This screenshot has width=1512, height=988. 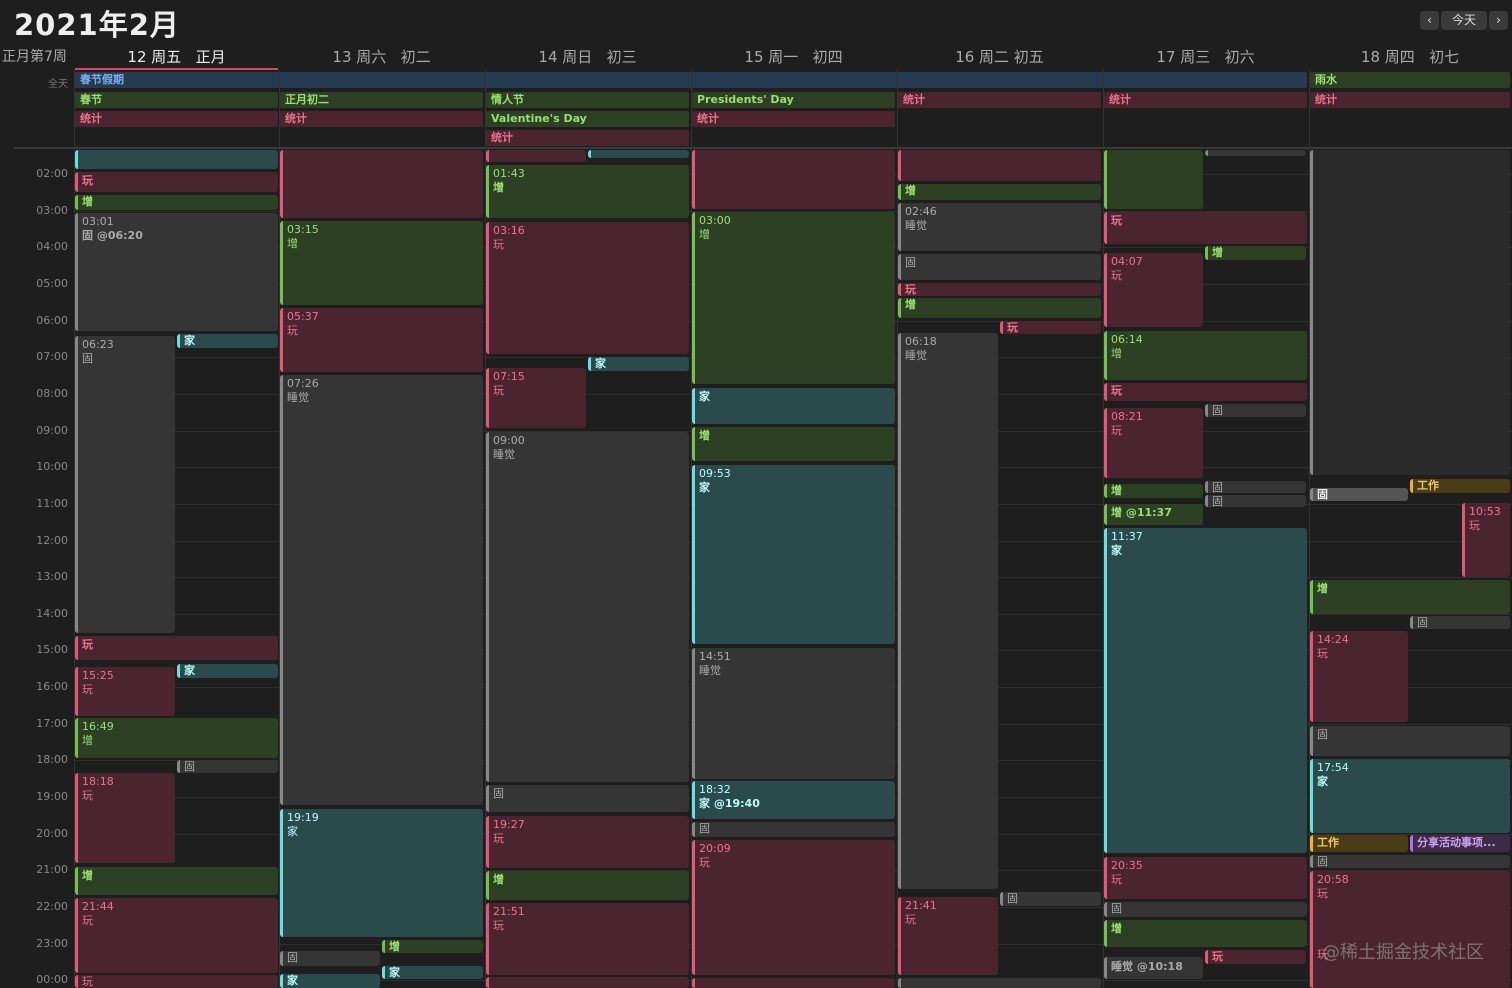 What do you see at coordinates (125, 484) in the screenshot?
I see `event-gu: 06:23 固` at bounding box center [125, 484].